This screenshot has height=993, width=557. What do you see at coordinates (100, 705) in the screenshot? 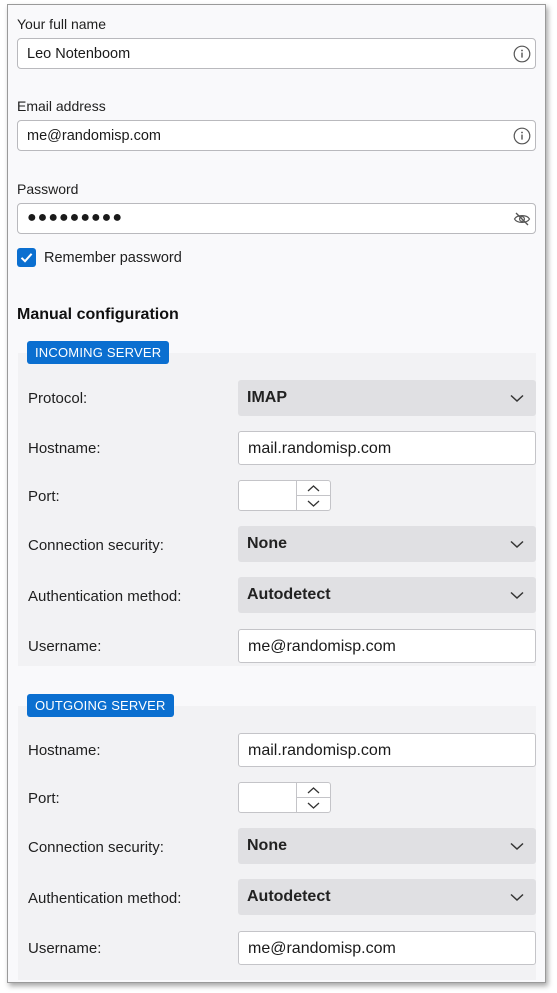
I see `outgoing-server-tag: OUTGOING SERVER` at bounding box center [100, 705].